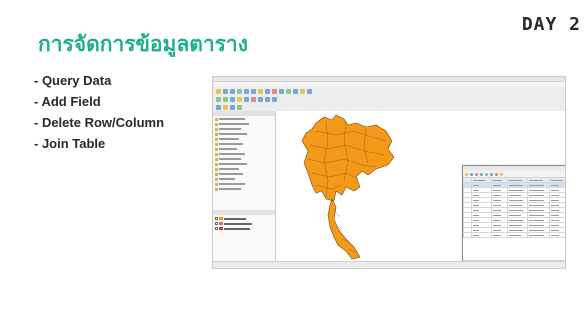  I want to click on copy-icon, so click(267, 99).